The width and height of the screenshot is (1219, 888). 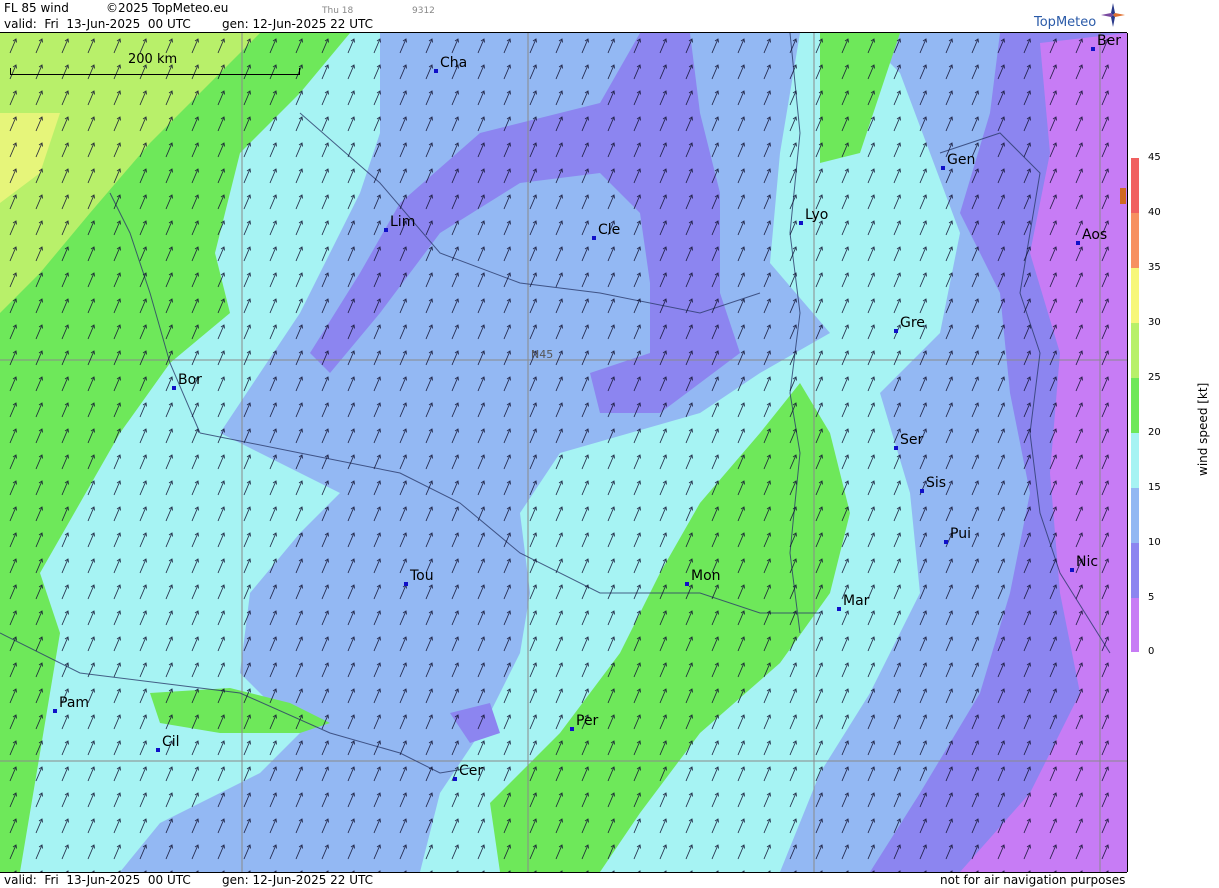 What do you see at coordinates (1154, 267) in the screenshot?
I see `legend-tick: 35` at bounding box center [1154, 267].